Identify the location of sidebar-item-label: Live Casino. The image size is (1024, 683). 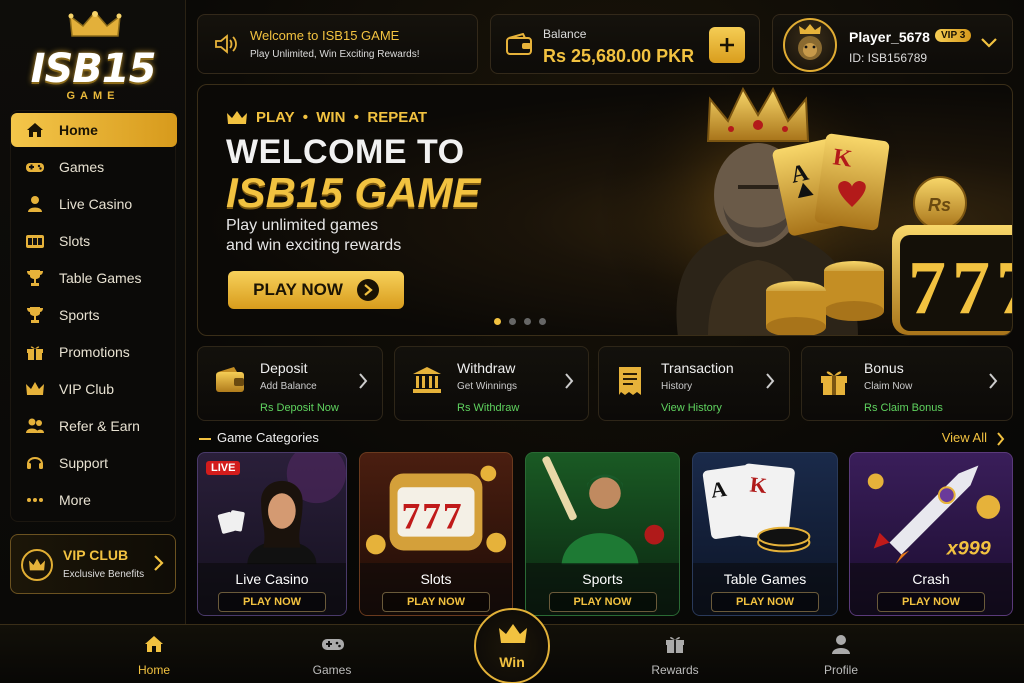
(96, 204).